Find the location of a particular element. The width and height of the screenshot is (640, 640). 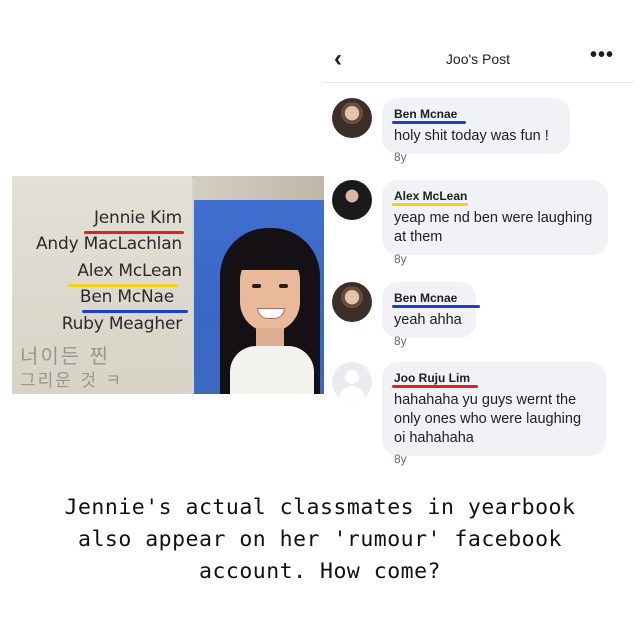

yellow-underline is located at coordinates (430, 204).